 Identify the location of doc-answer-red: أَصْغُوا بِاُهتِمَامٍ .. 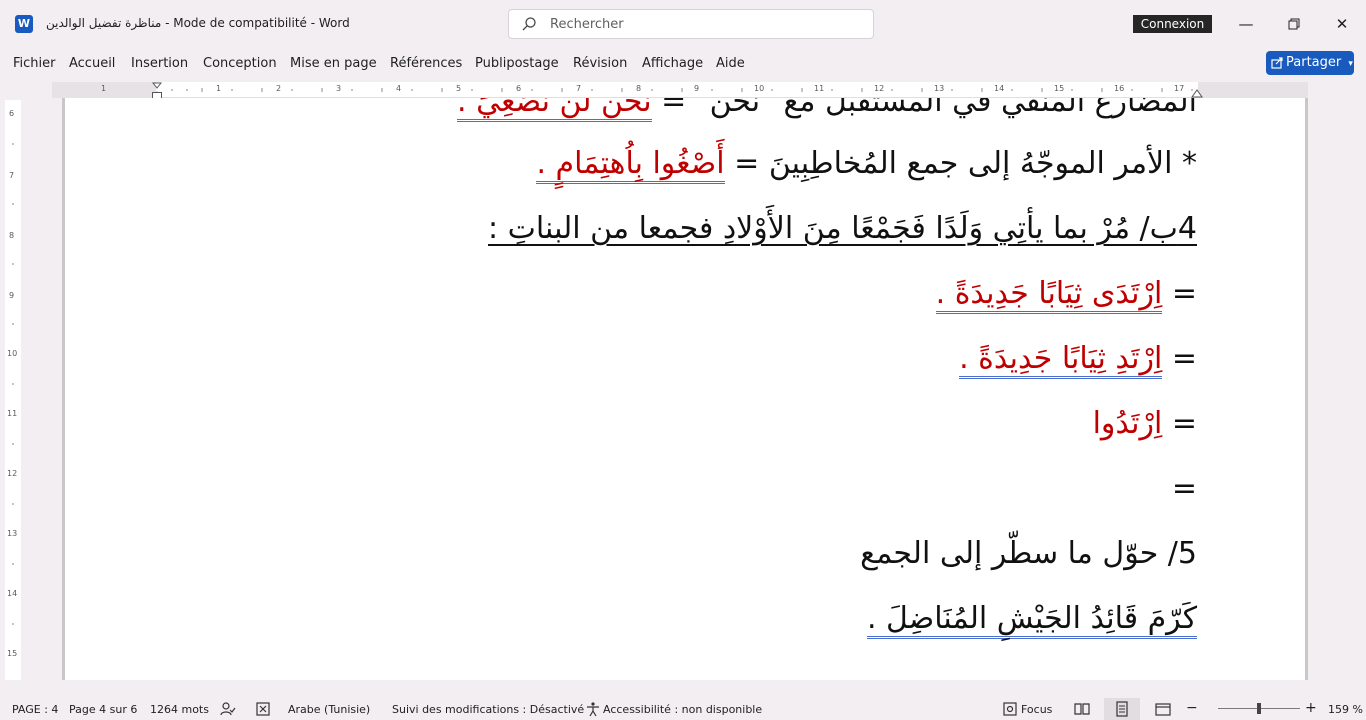
(630, 165).